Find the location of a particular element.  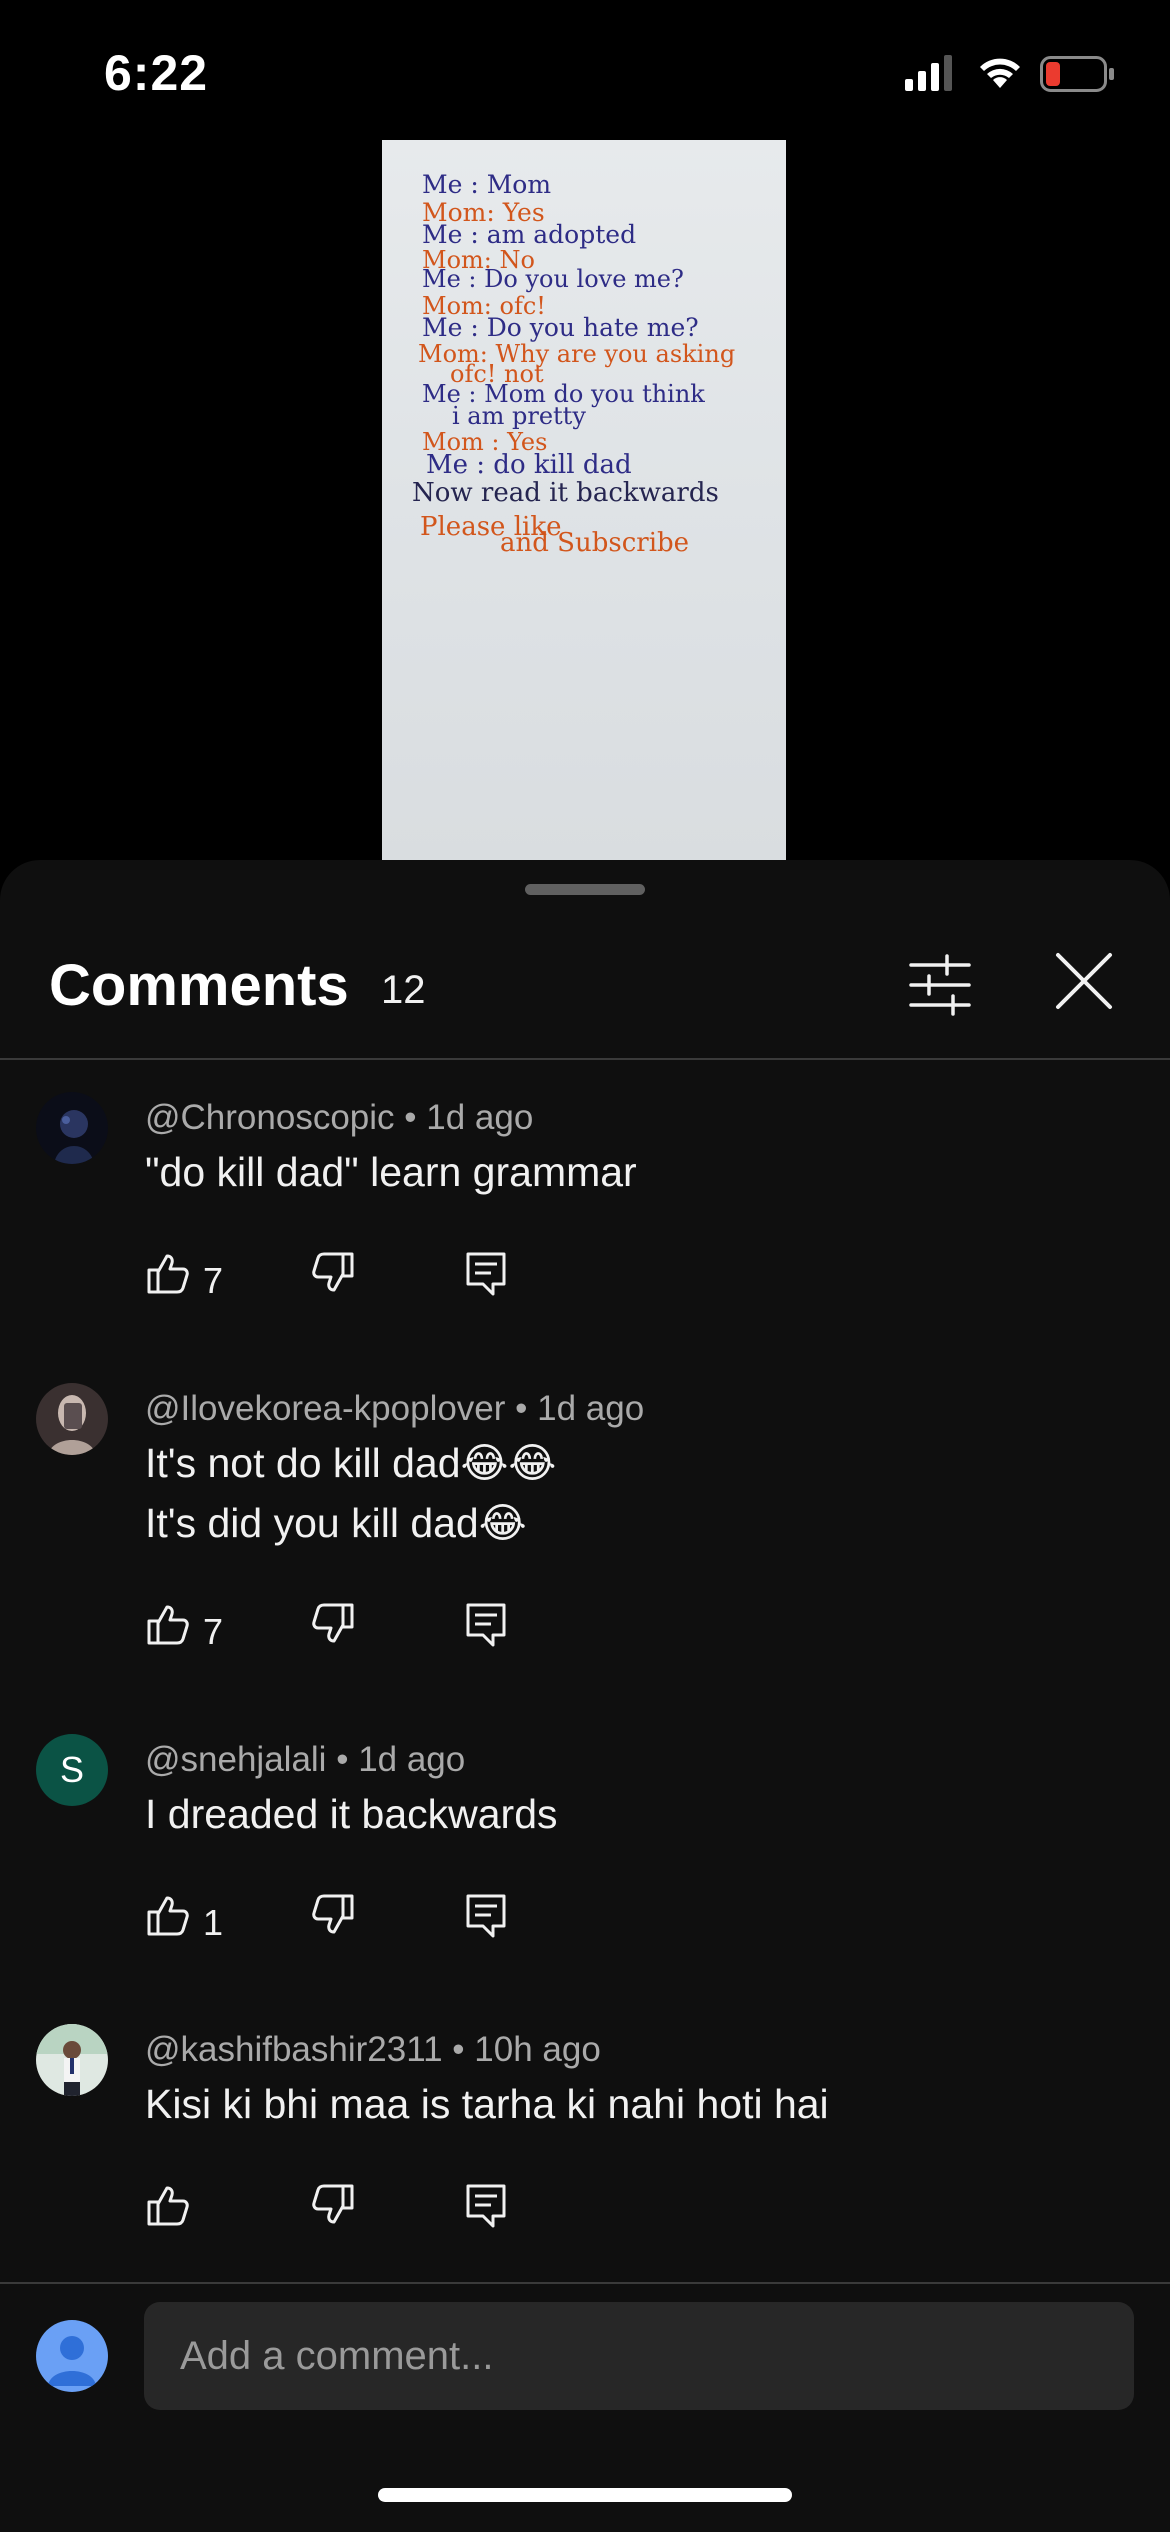

comment-meta: @Chronoscopic • 1d ago is located at coordinates (339, 1118).